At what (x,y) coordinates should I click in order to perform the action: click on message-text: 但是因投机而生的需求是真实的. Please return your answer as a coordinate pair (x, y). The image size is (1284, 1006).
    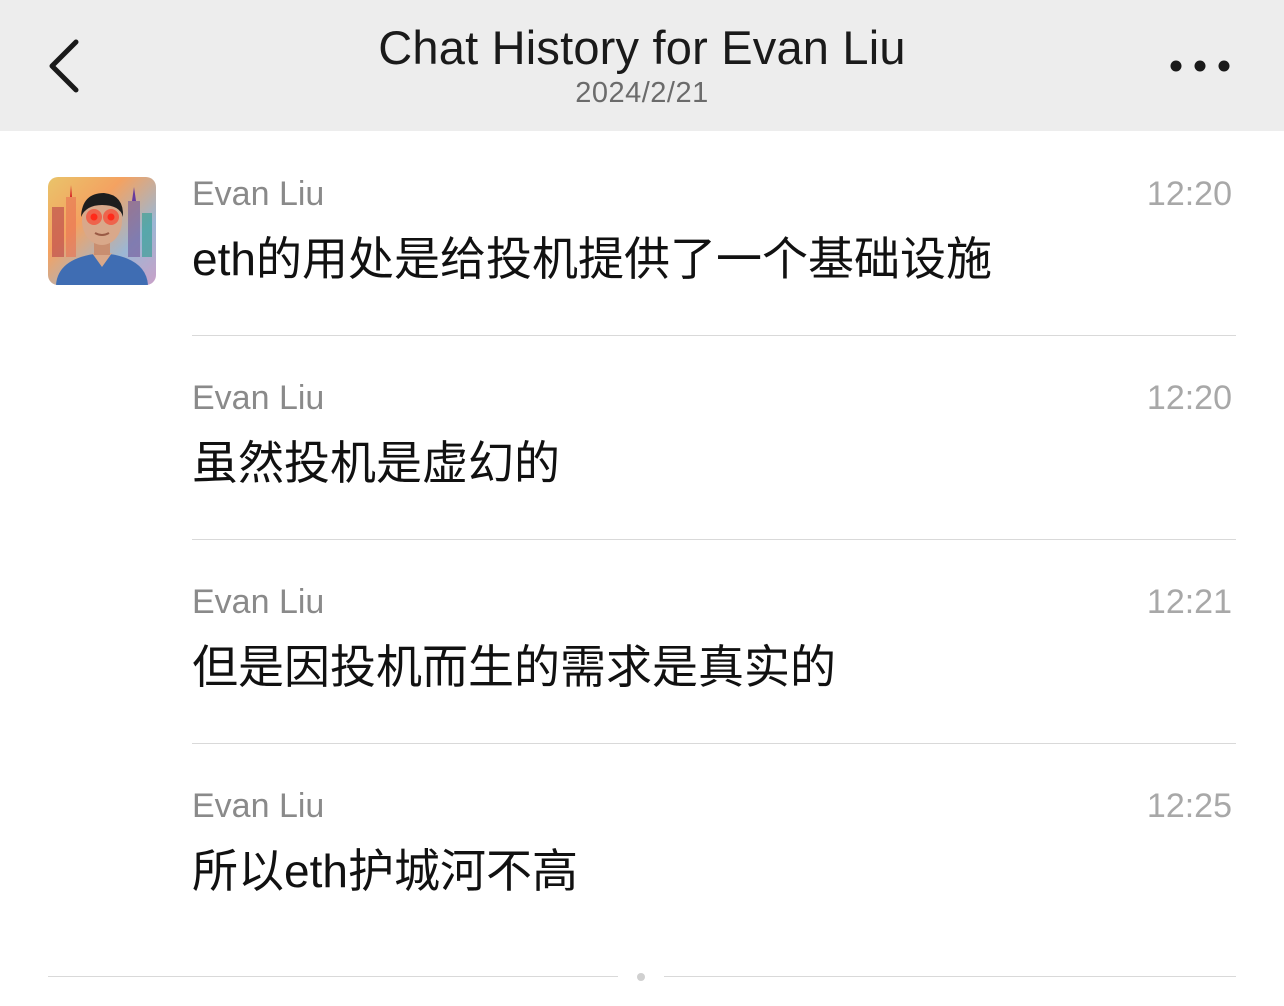
    Looking at the image, I should click on (514, 667).